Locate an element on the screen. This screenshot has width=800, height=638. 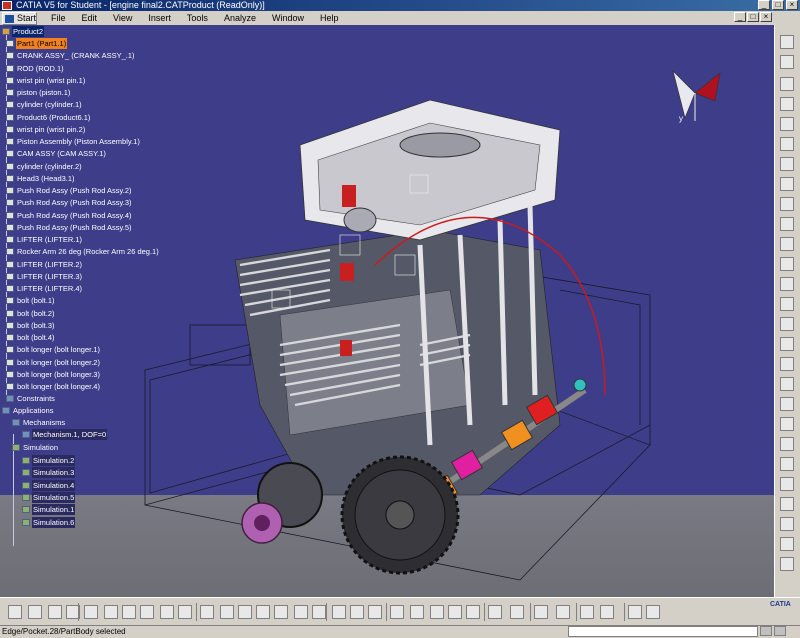
tree-item: Head3 (Head3.1) is located at coordinates (41, 178).